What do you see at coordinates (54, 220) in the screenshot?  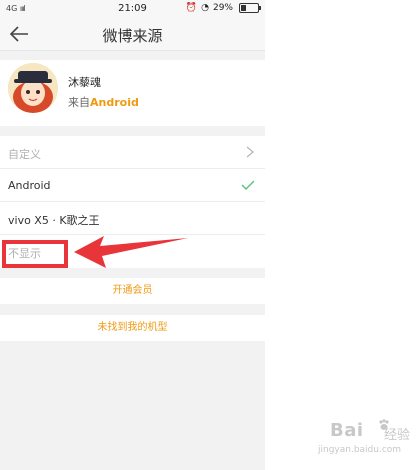 I see `list-item-label: vivo X5 · K歌之王` at bounding box center [54, 220].